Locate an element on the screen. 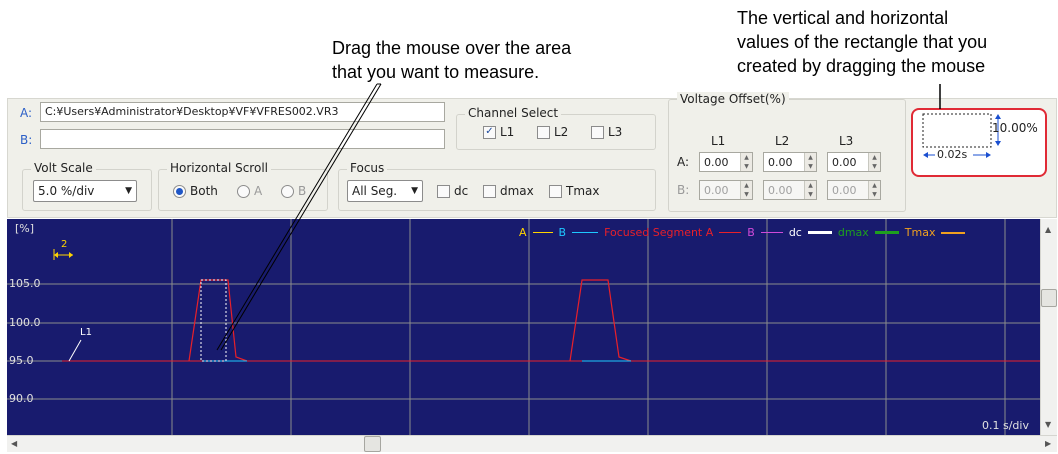  volt-scale-group: Volt Scale 5.0 %/div ▼ is located at coordinates (87, 186).